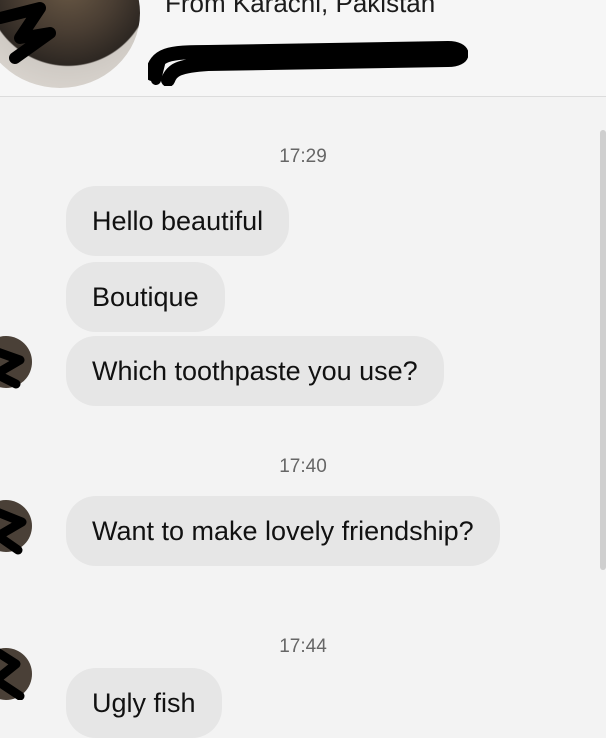  What do you see at coordinates (144, 703) in the screenshot?
I see `message-bubble: Ugly fish` at bounding box center [144, 703].